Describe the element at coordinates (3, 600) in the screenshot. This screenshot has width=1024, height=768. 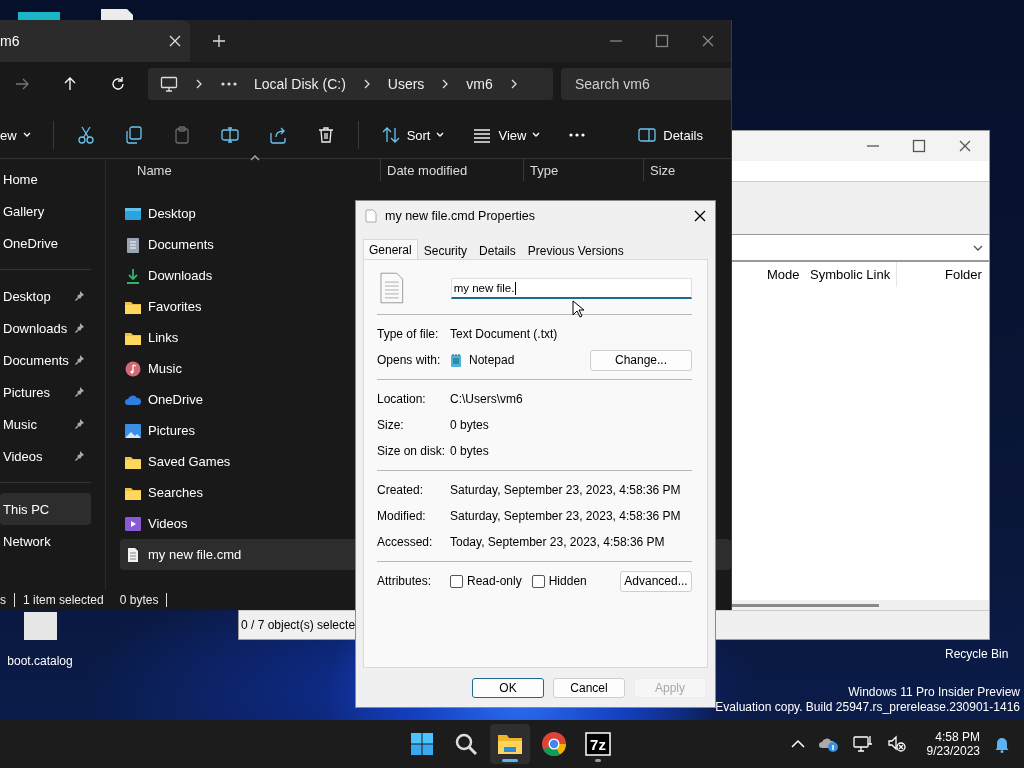
I see `item-count: s` at that location.